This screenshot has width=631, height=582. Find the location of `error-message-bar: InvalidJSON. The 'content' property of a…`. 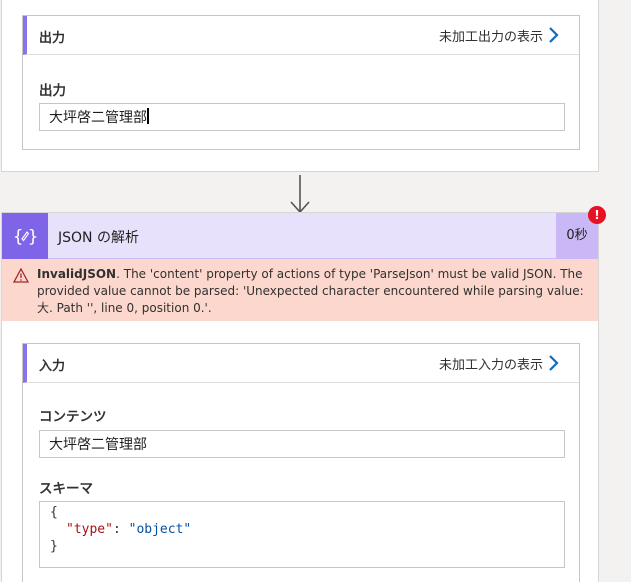

error-message-bar: InvalidJSON. The 'content' property of a… is located at coordinates (300, 290).